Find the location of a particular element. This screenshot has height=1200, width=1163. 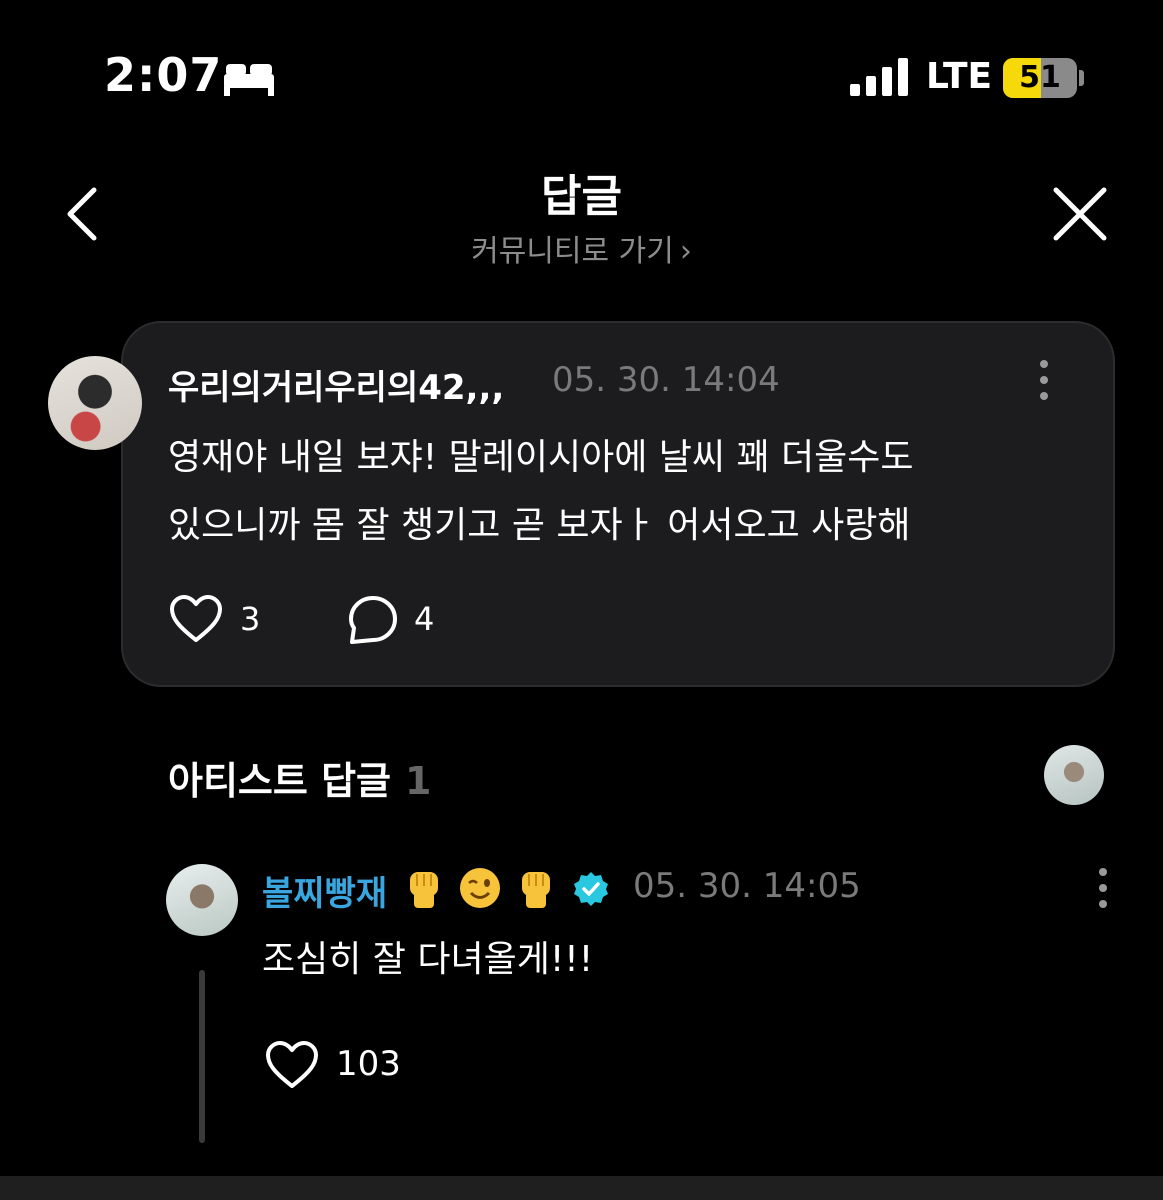

battery-icon: 51 is located at coordinates (1040, 78).